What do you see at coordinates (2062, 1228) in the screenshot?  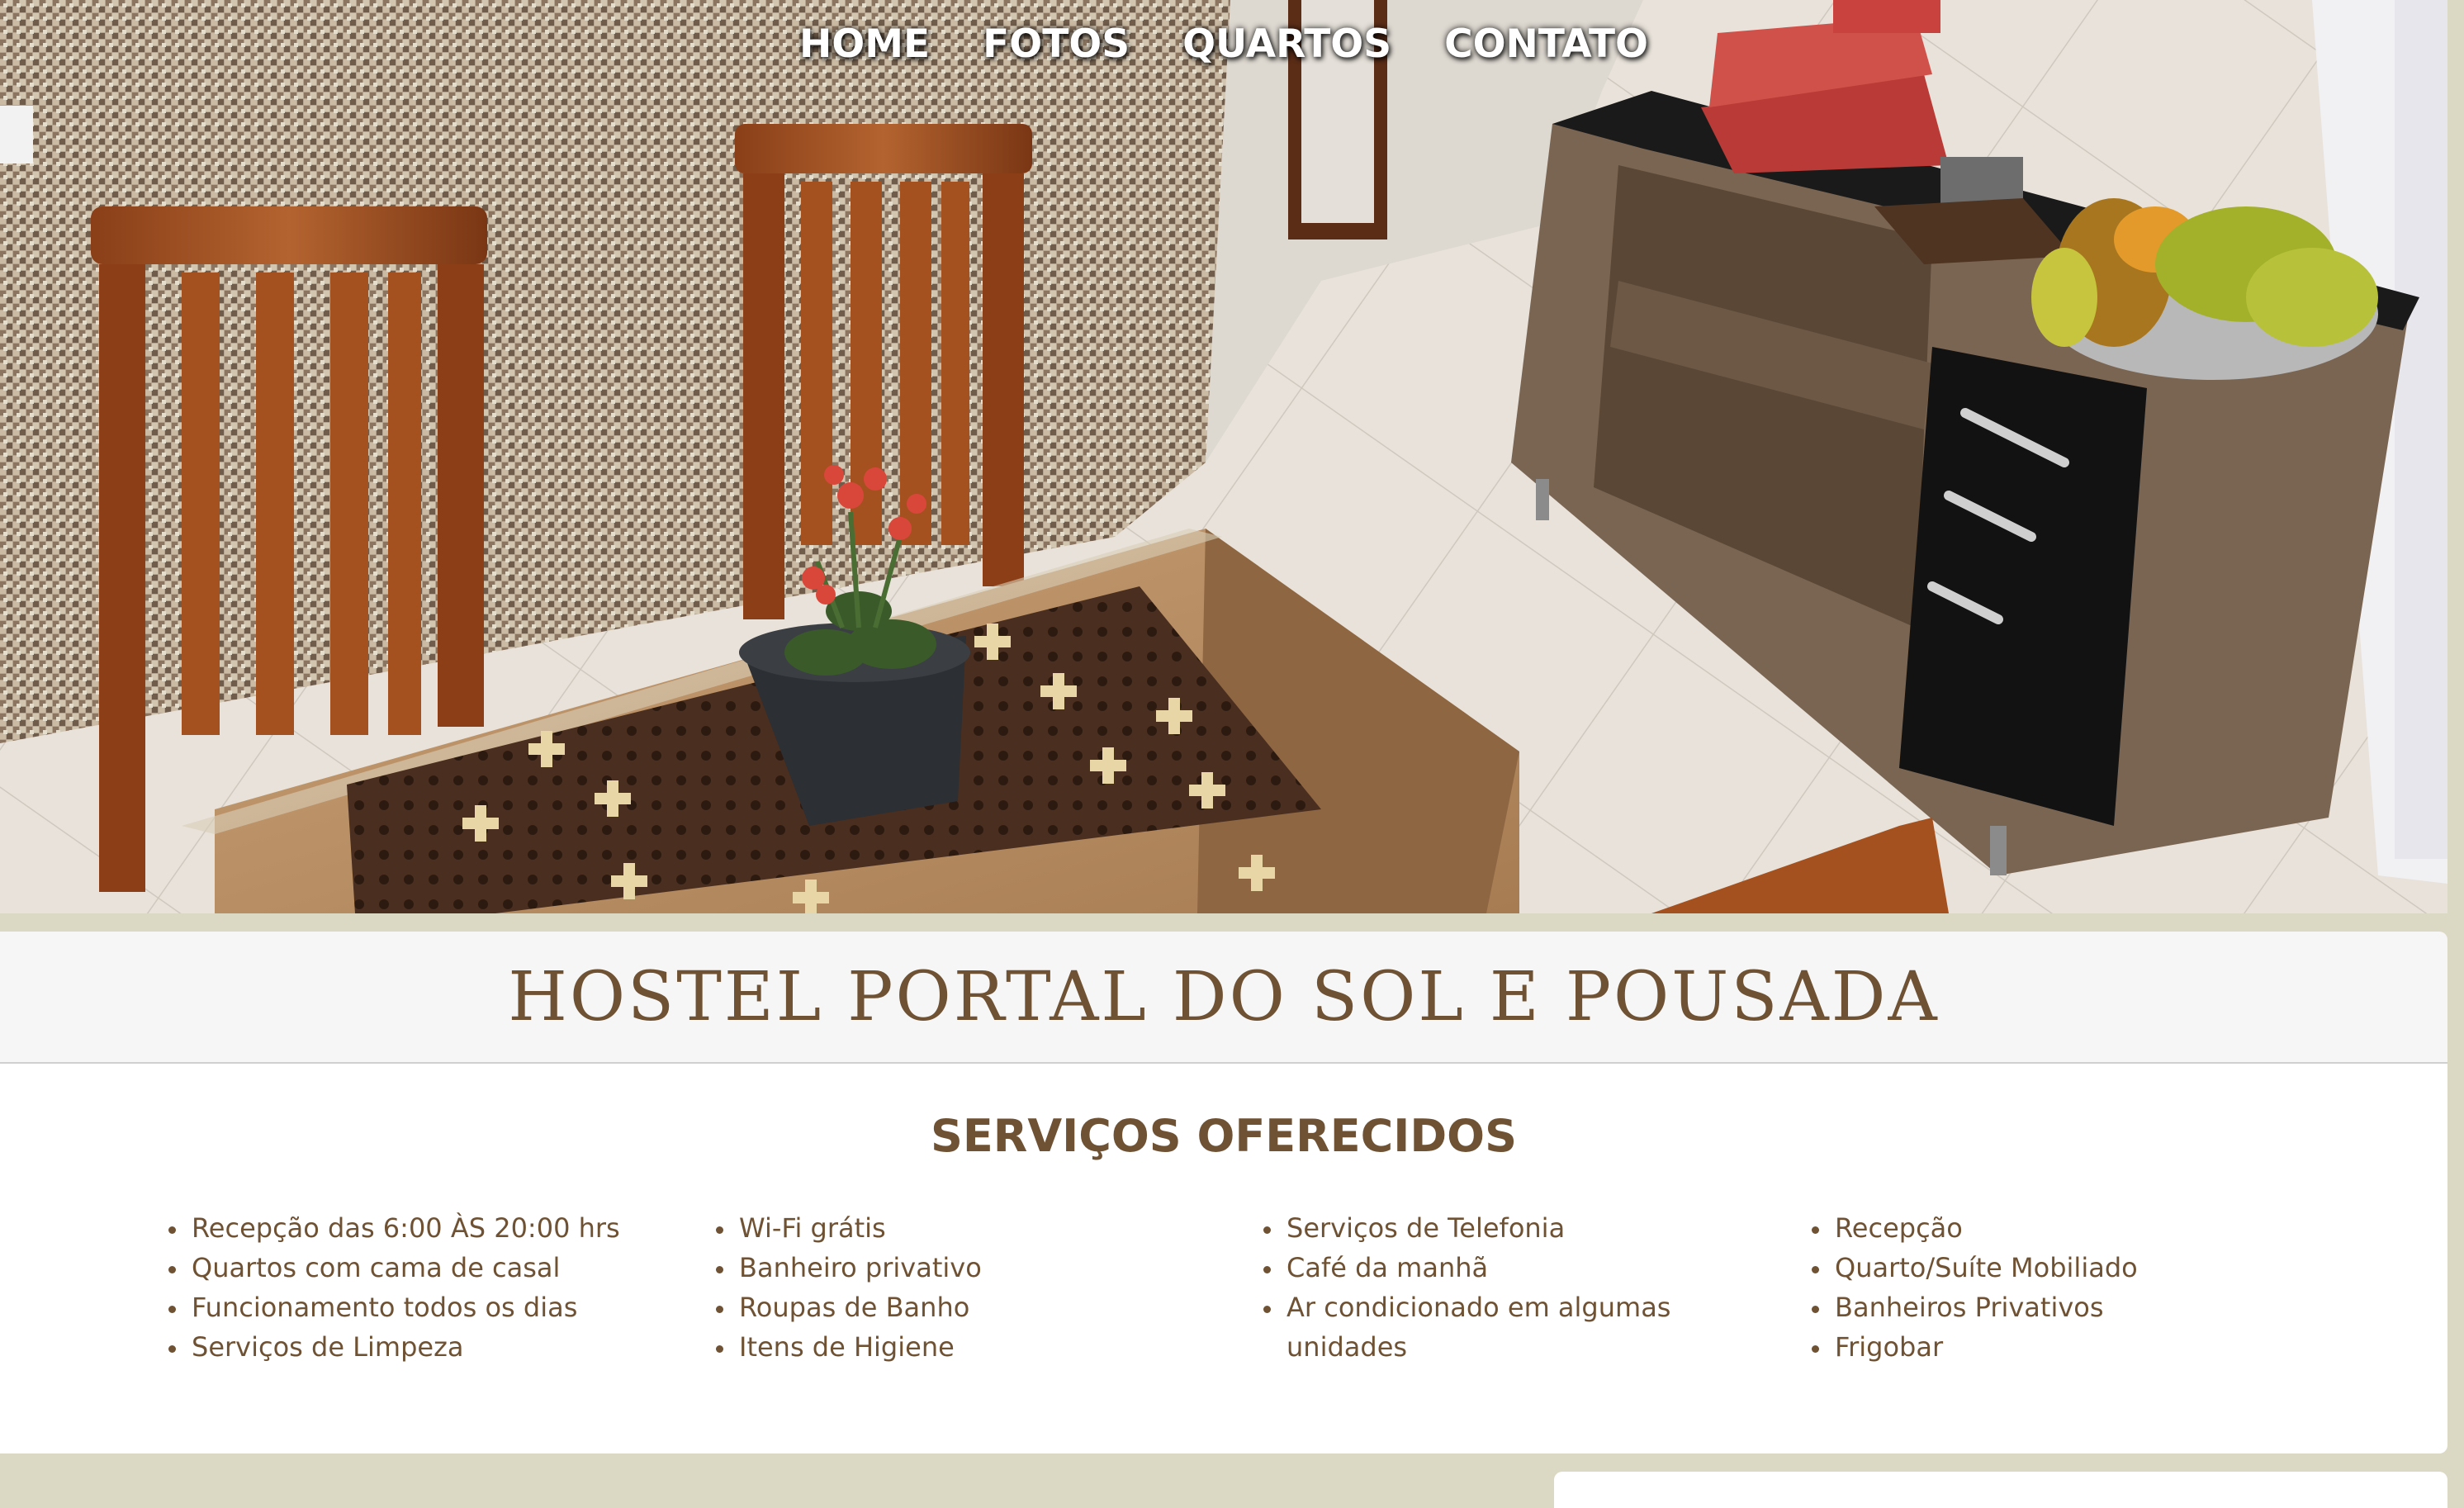 I see `service-item: Recepção` at bounding box center [2062, 1228].